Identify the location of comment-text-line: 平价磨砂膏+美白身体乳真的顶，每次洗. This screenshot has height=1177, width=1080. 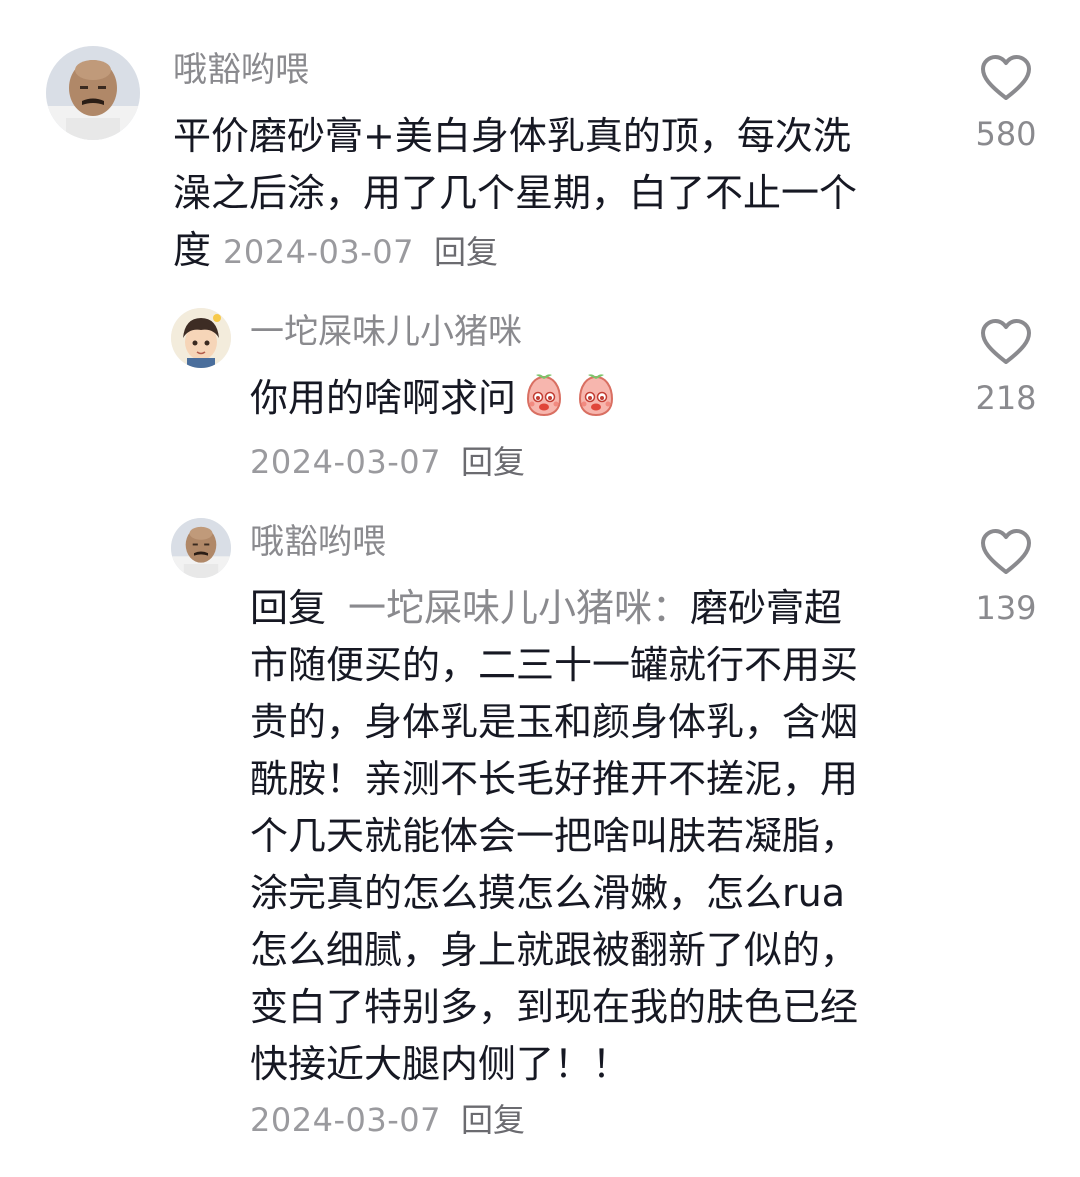
(512, 136).